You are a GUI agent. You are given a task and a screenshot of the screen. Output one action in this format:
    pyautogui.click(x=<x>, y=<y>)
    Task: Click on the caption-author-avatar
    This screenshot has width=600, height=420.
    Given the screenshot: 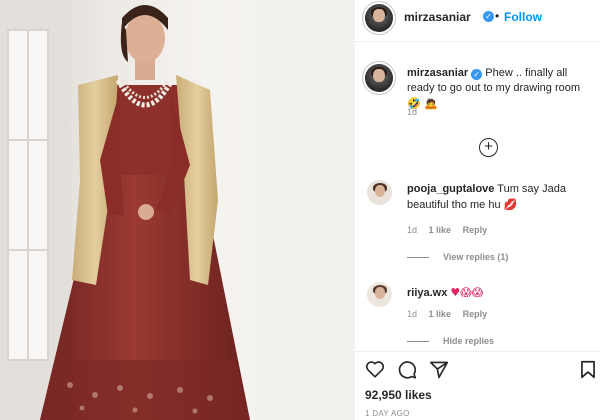 What is the action you would take?
    pyautogui.click(x=379, y=78)
    